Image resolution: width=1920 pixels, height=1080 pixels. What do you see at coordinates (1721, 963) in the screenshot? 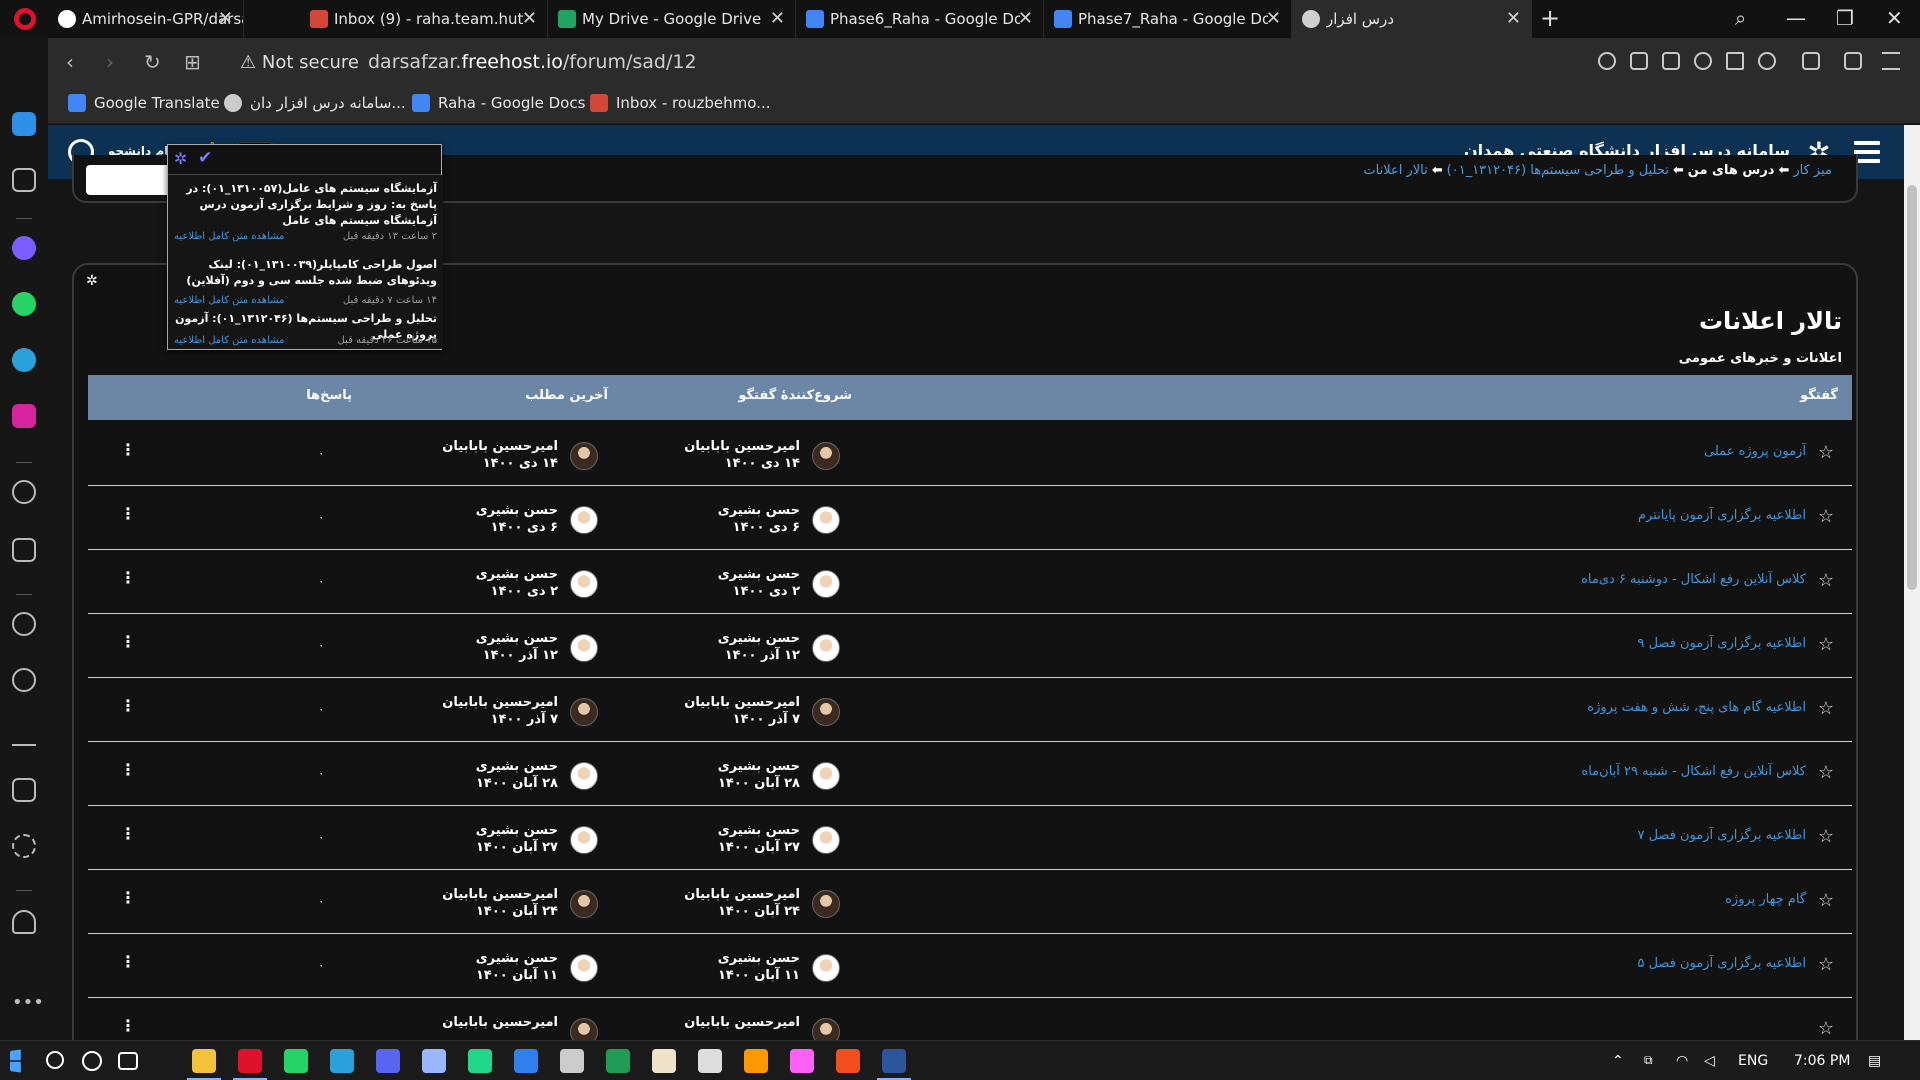
I see `discussion-link: اطلاعیه برگزاری آزمون فصل ۵` at bounding box center [1721, 963].